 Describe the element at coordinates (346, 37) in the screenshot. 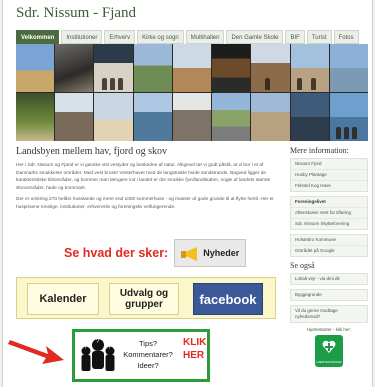

I see `tab-fotos: Fotos` at that location.